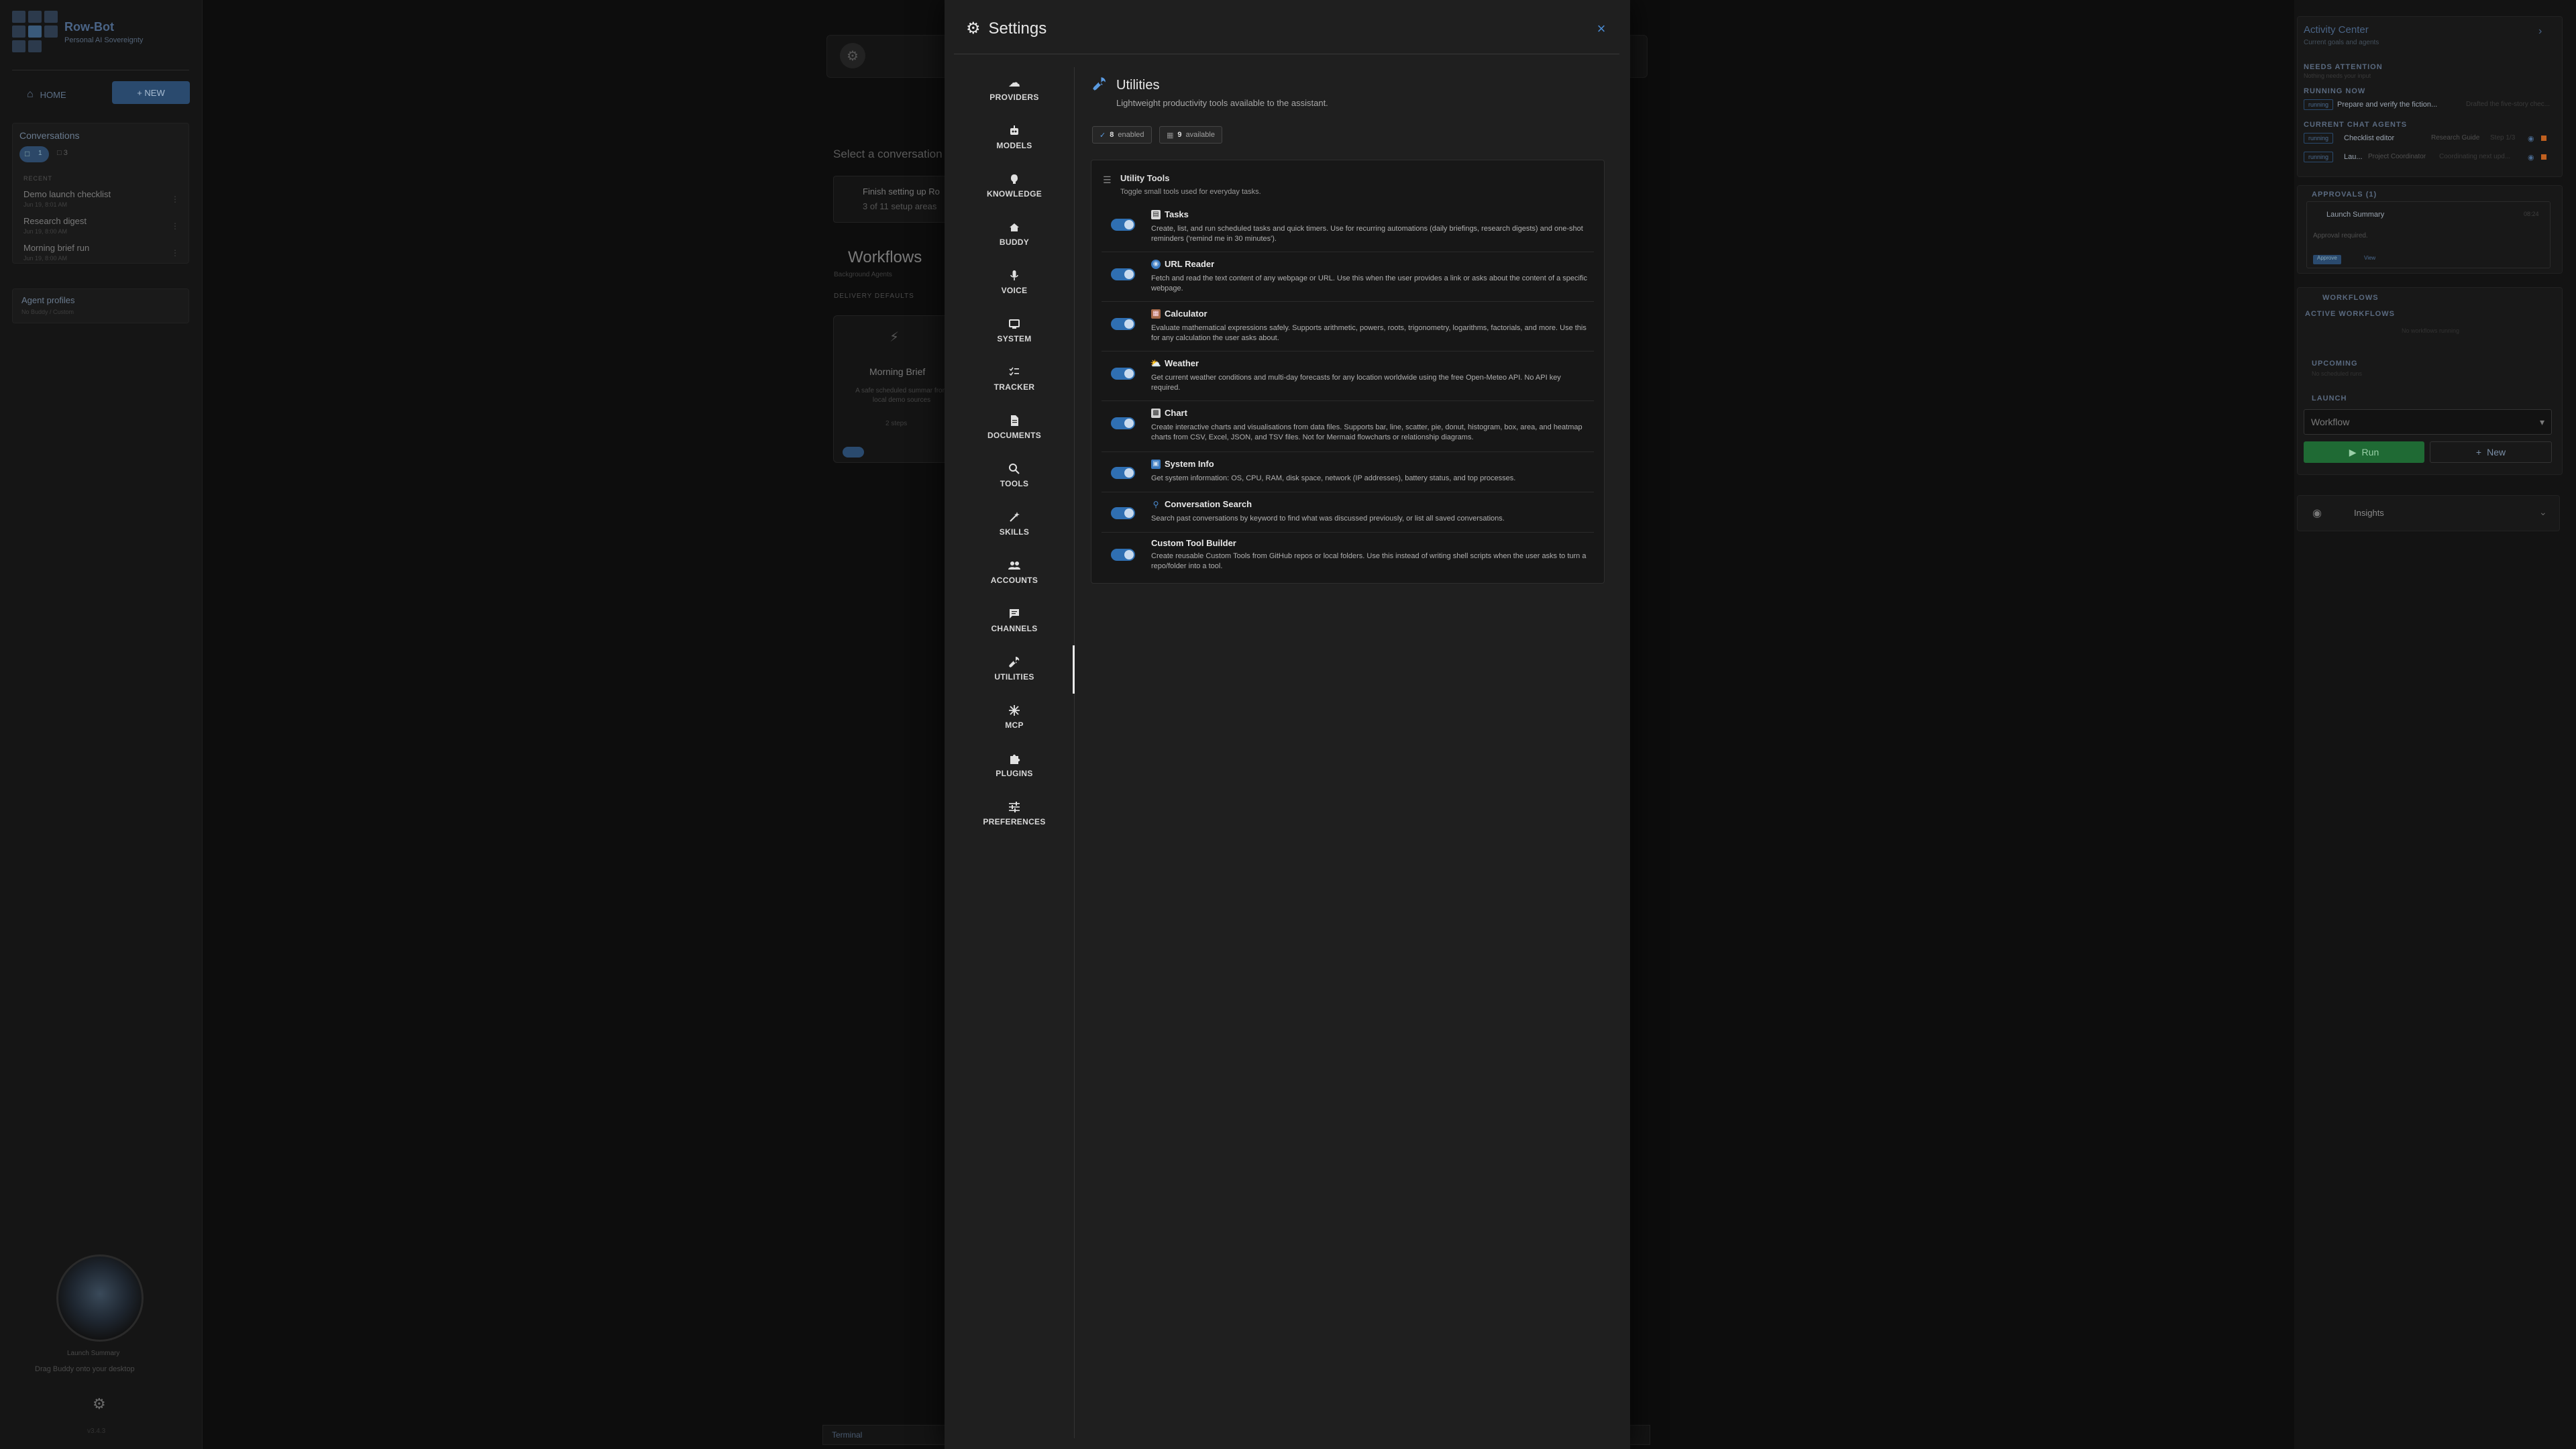  What do you see at coordinates (1193, 543) in the screenshot?
I see `tool-name: Custom Tool Builder` at bounding box center [1193, 543].